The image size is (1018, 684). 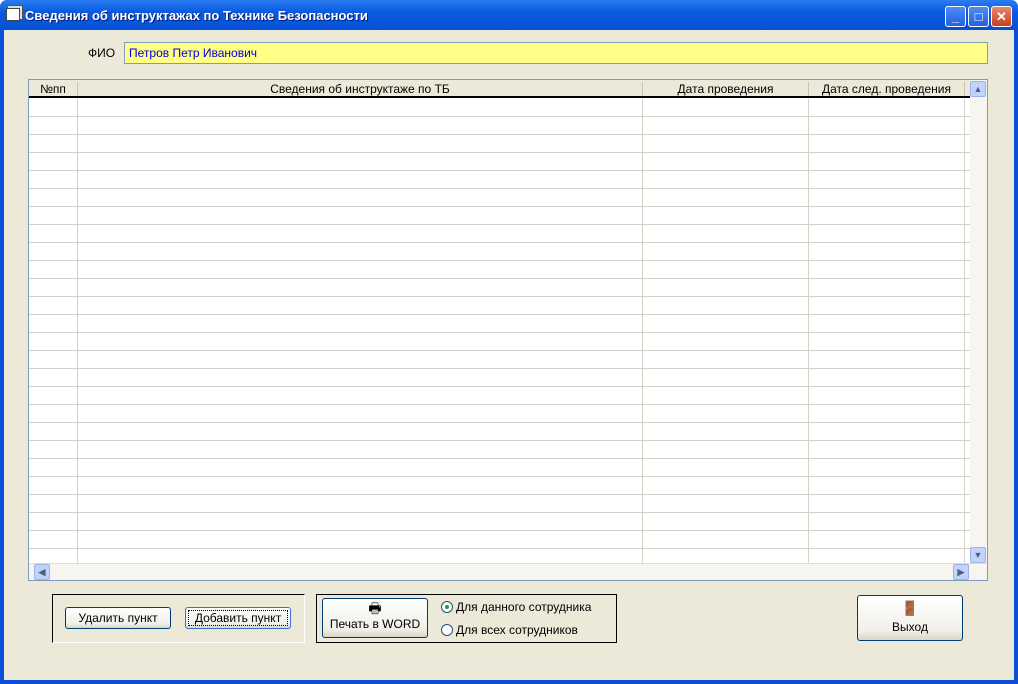 I want to click on scroll-up-icon: ▲, so click(x=978, y=89).